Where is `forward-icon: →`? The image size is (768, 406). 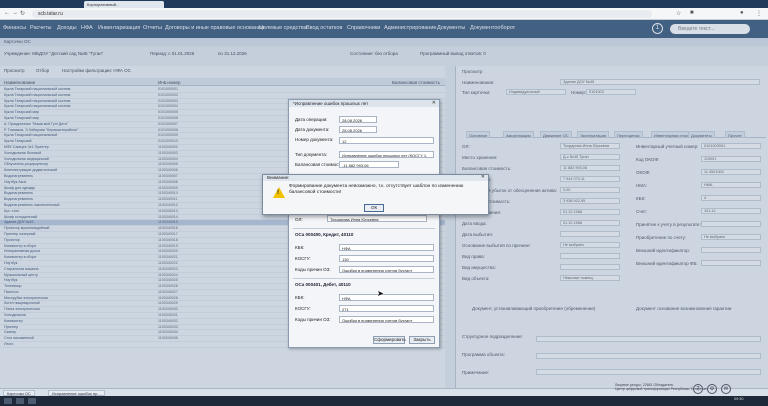 forward-icon: → is located at coordinates (15, 13).